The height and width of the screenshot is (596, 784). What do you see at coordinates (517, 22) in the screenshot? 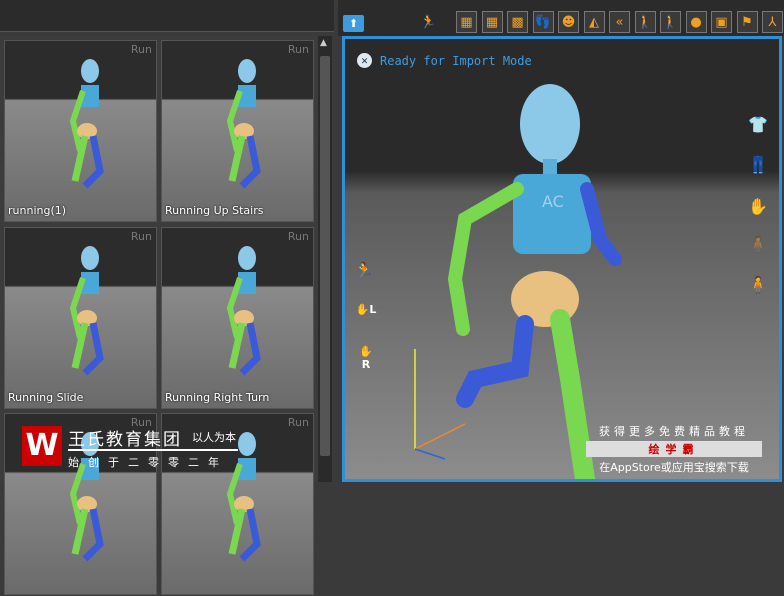
I see `checker-floor-icon: ▩` at bounding box center [517, 22].